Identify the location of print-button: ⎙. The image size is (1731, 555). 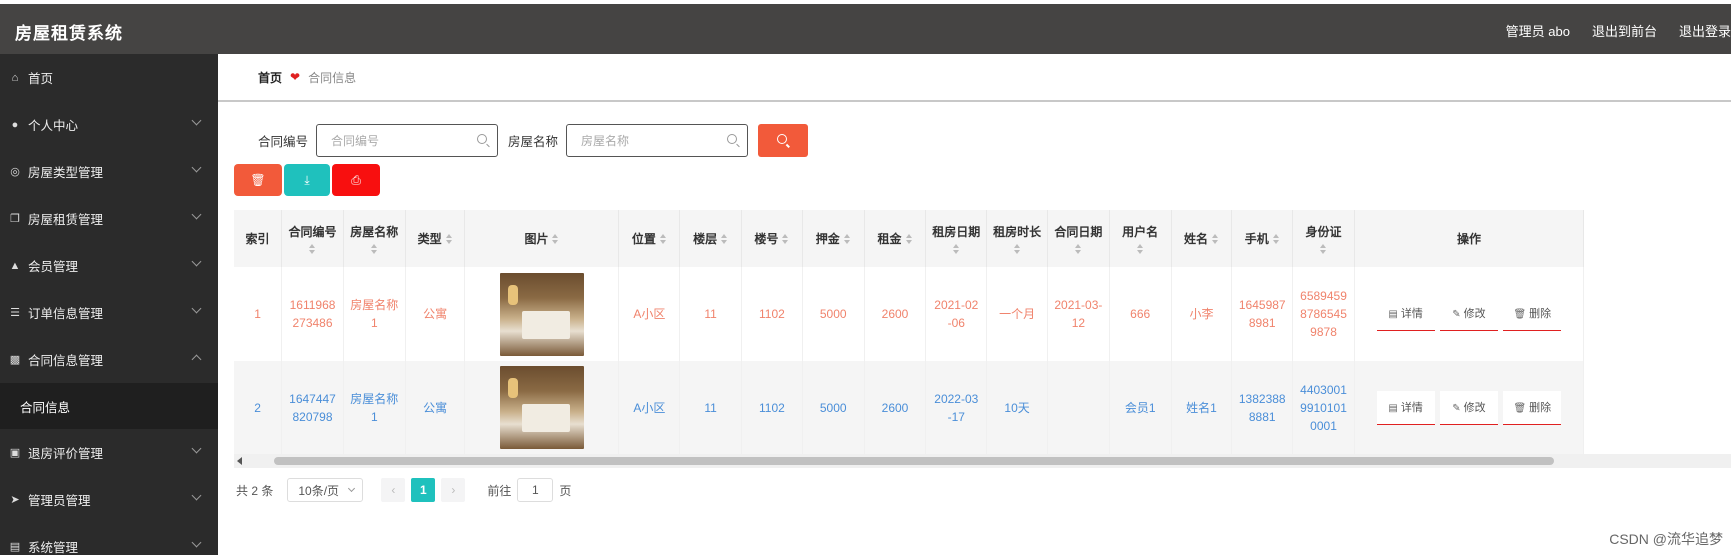
(356, 180).